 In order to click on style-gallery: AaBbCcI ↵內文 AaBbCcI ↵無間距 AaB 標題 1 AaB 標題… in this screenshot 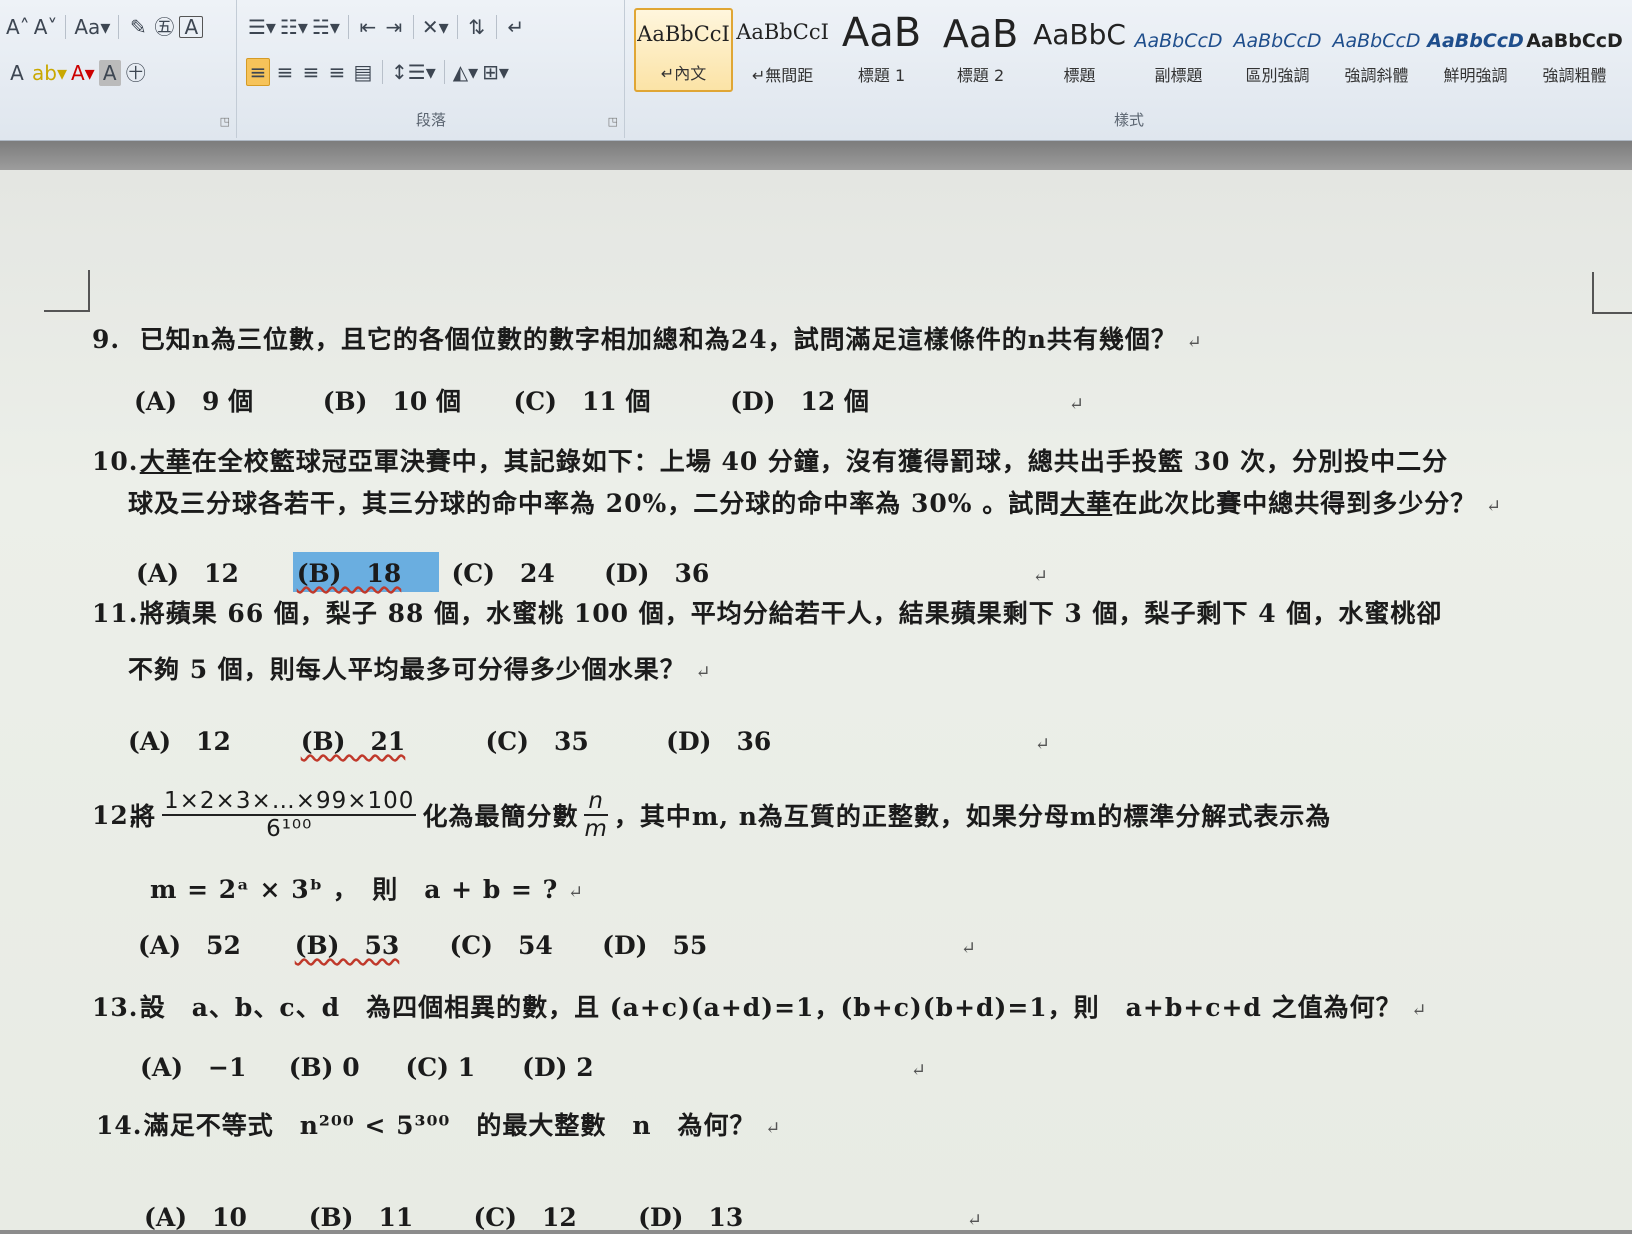, I will do `click(1129, 53)`.